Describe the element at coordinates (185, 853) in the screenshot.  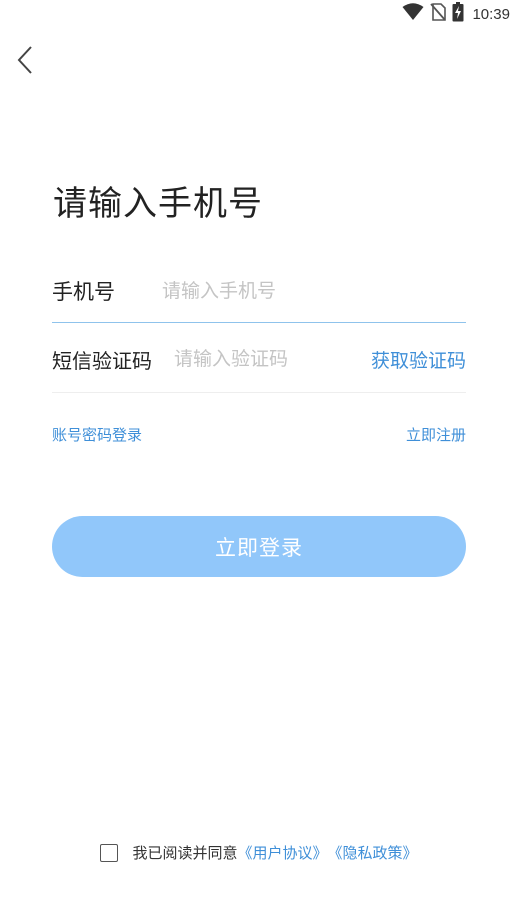
I see `agreement-text: 我已阅读并同意` at that location.